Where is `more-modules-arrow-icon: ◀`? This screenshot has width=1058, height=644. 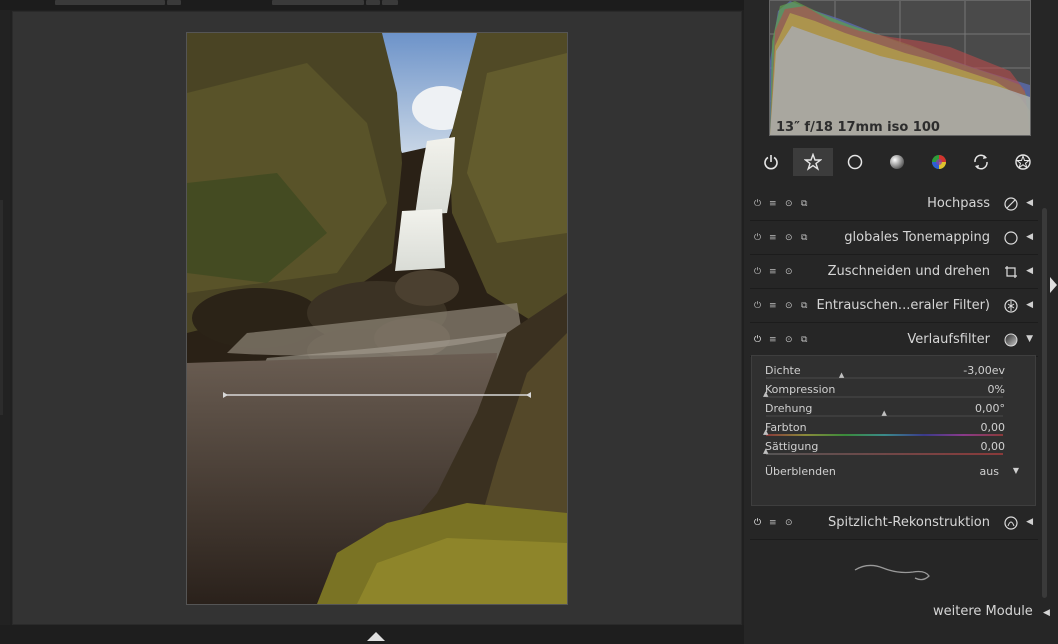
more-modules-arrow-icon: ◀ is located at coordinates (1046, 613).